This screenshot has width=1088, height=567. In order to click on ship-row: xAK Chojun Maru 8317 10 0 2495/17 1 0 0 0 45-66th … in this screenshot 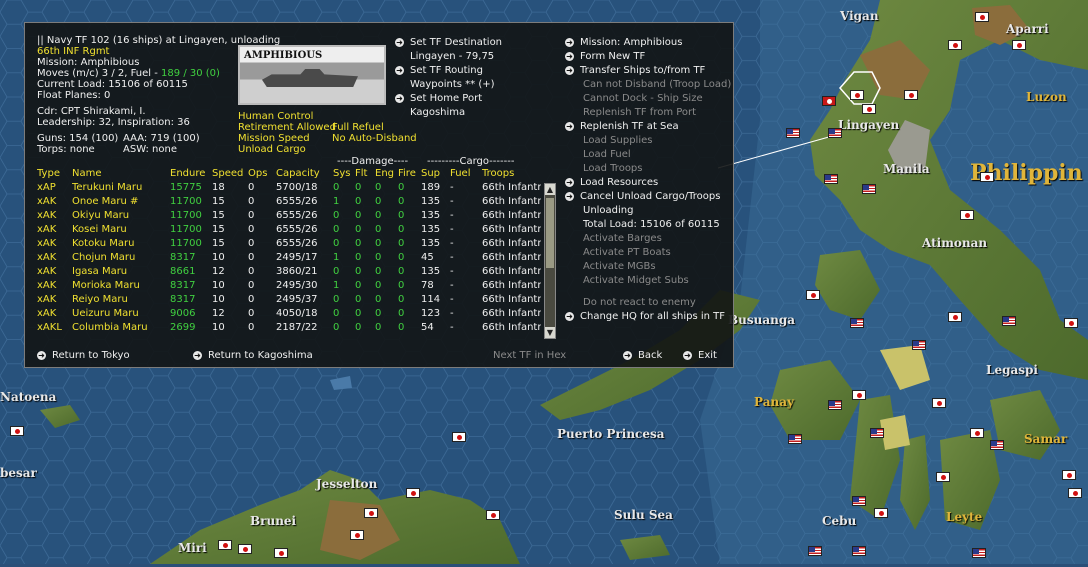, I will do `click(289, 258)`.